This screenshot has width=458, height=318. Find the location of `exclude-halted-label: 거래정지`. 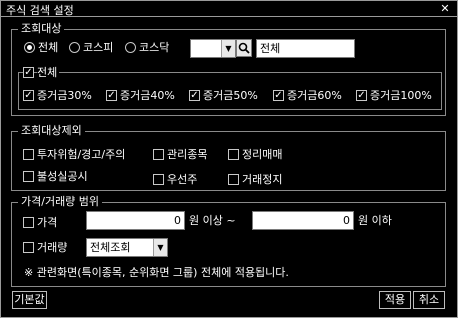

exclude-halted-label: 거래정지 is located at coordinates (262, 179).